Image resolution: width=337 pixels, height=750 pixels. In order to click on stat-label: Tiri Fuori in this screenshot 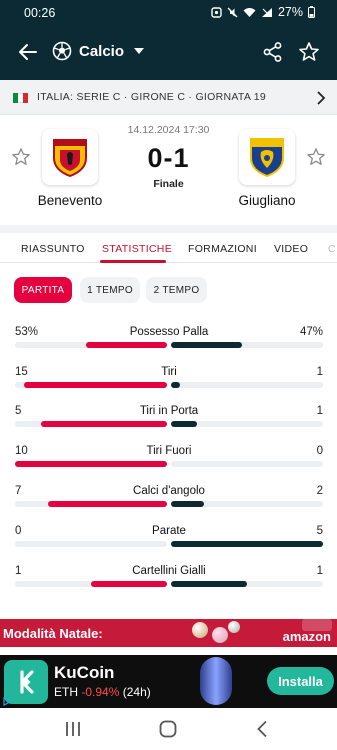, I will do `click(169, 451)`.